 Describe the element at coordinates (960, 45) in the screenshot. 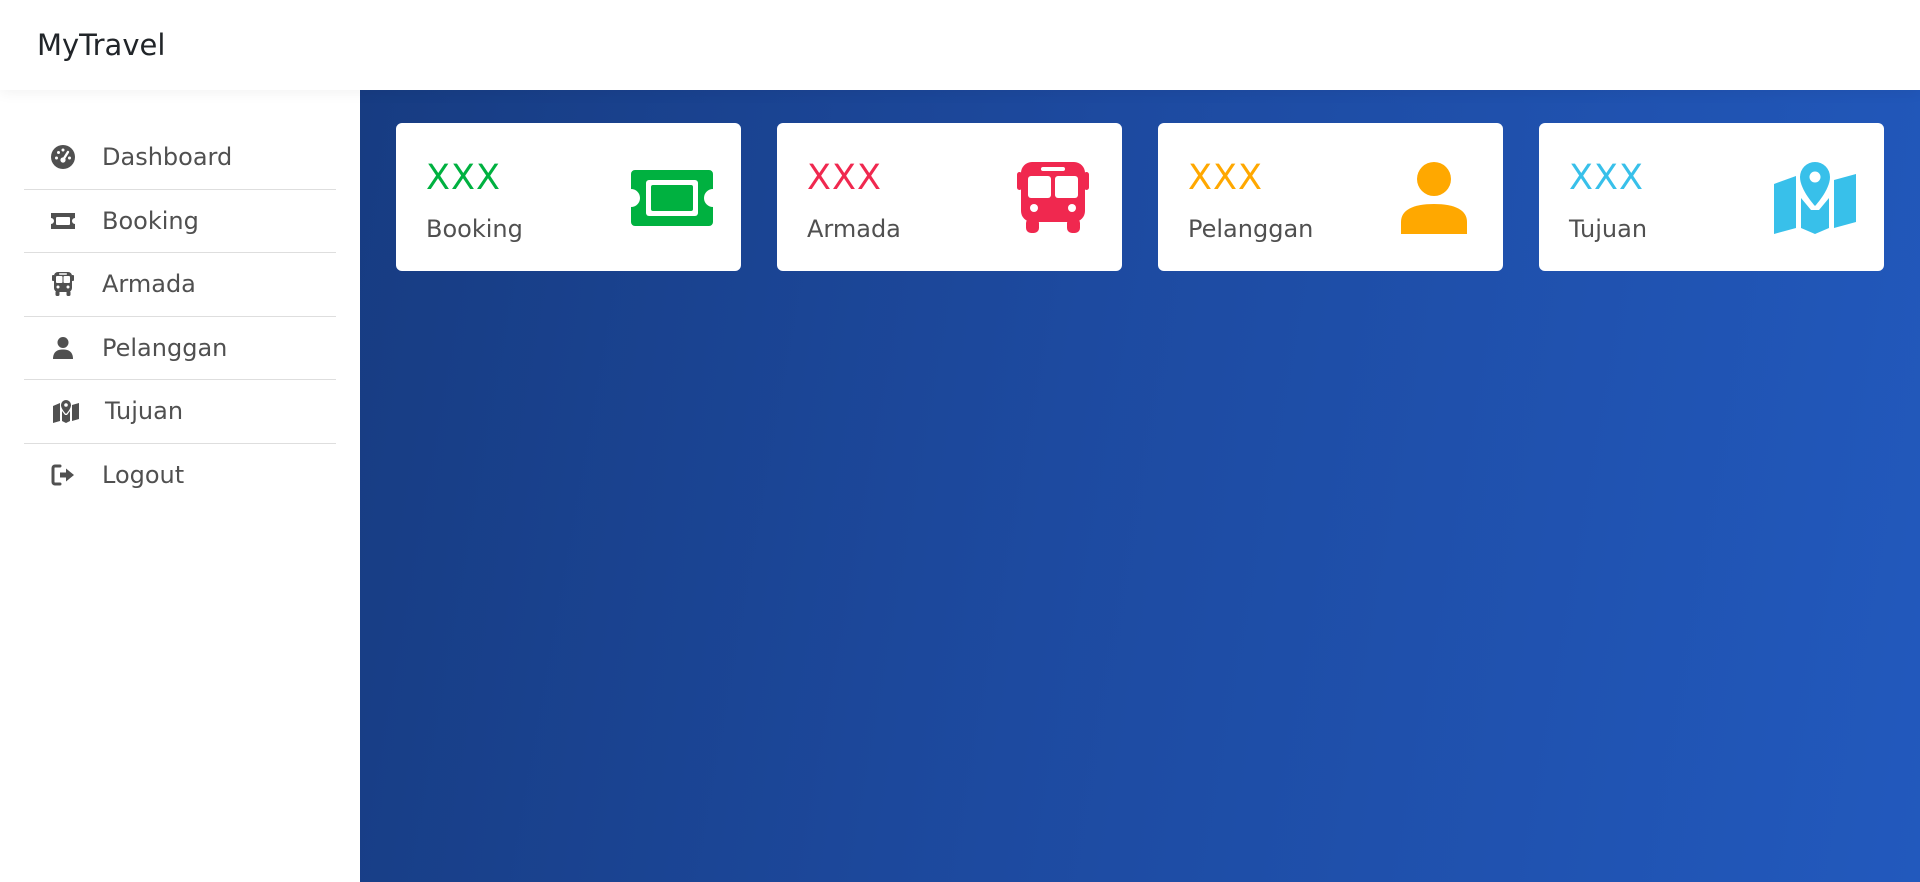

I see `top-navbar: MyTravel` at that location.